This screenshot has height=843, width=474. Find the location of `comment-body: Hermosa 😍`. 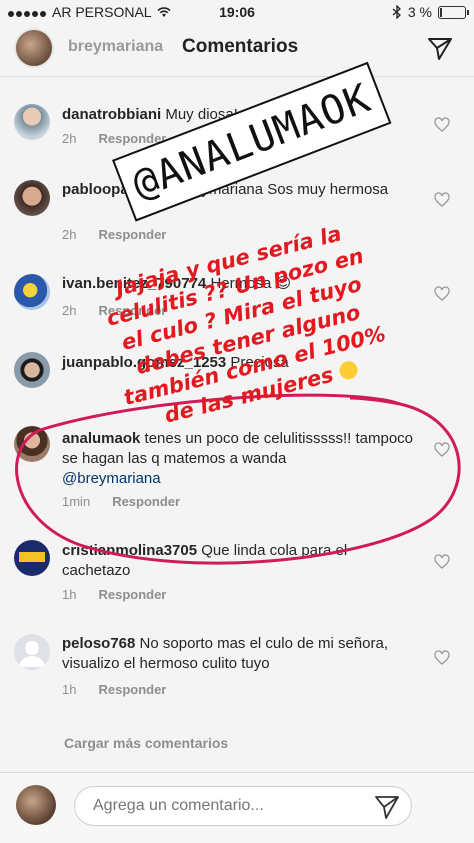

comment-body: Hermosa 😍 is located at coordinates (251, 283).